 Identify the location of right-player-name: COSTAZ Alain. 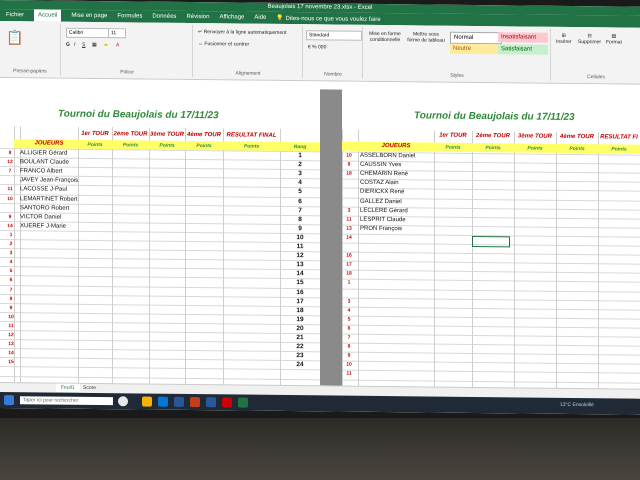
(379, 183).